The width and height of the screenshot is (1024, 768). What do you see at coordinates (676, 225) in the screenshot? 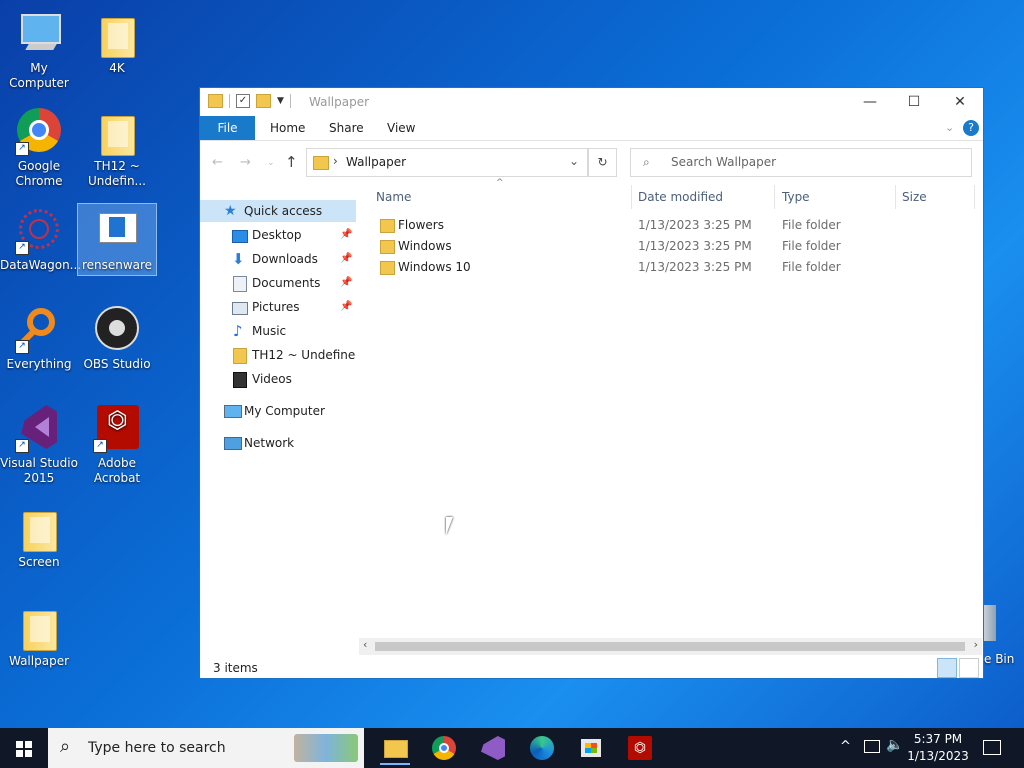
I see `file-row: Flowers 1/13/2023 3:25 PM File folder` at bounding box center [676, 225].